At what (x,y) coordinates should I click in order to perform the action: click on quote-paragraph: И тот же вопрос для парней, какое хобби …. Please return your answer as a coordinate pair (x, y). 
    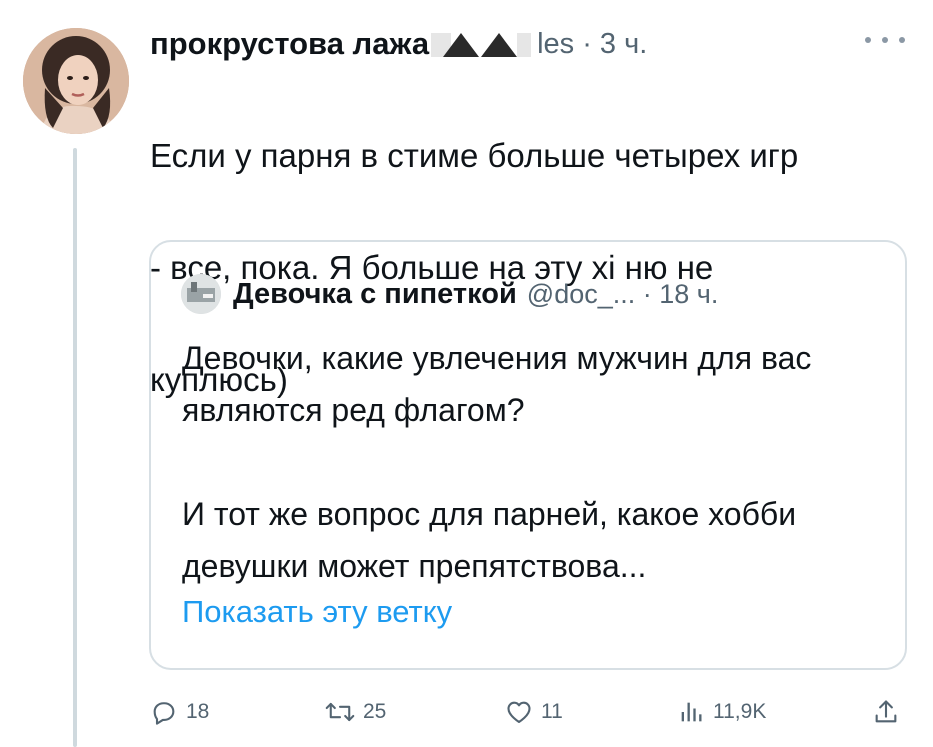
    Looking at the image, I should click on (489, 540).